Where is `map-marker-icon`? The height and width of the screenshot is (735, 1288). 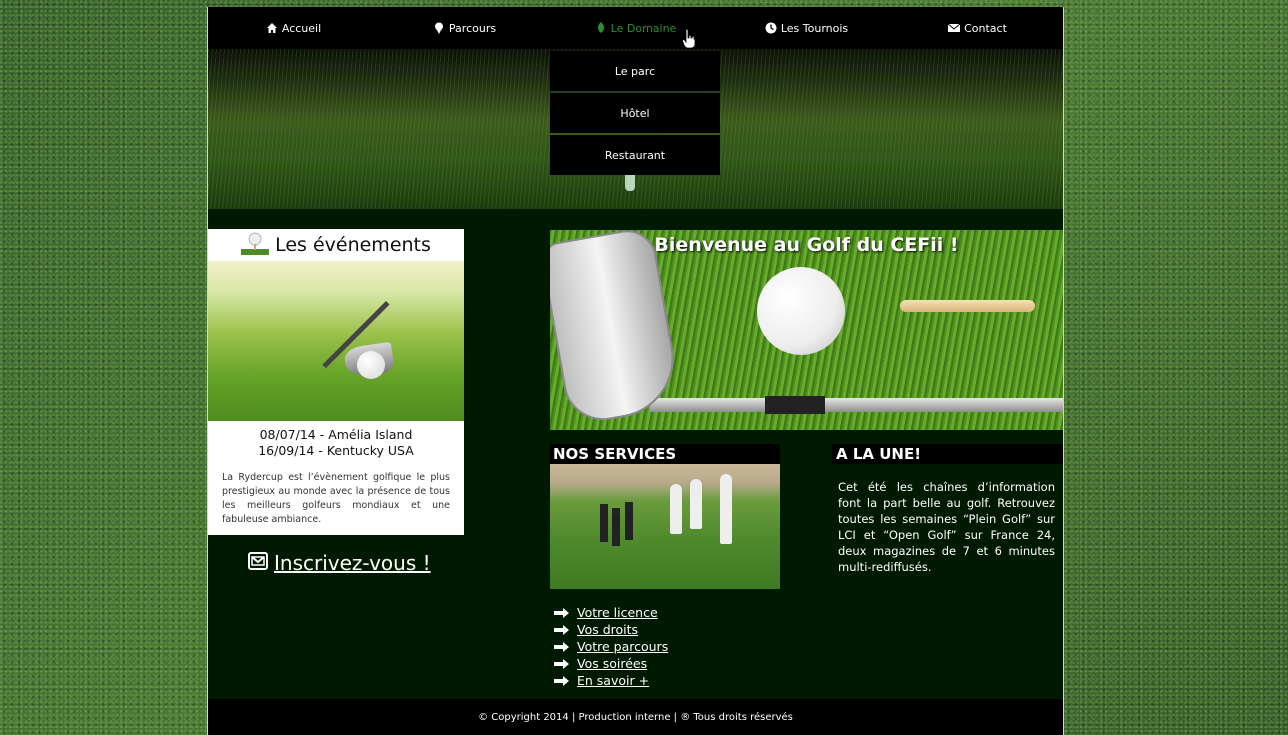 map-marker-icon is located at coordinates (439, 28).